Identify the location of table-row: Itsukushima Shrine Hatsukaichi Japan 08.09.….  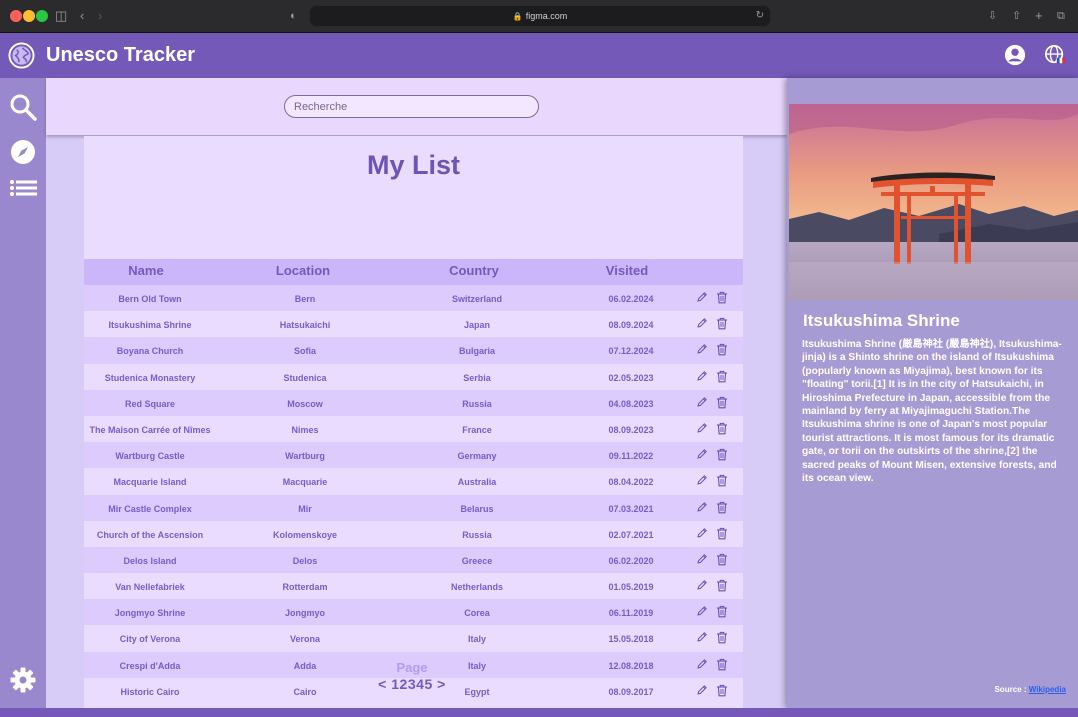
(413, 324).